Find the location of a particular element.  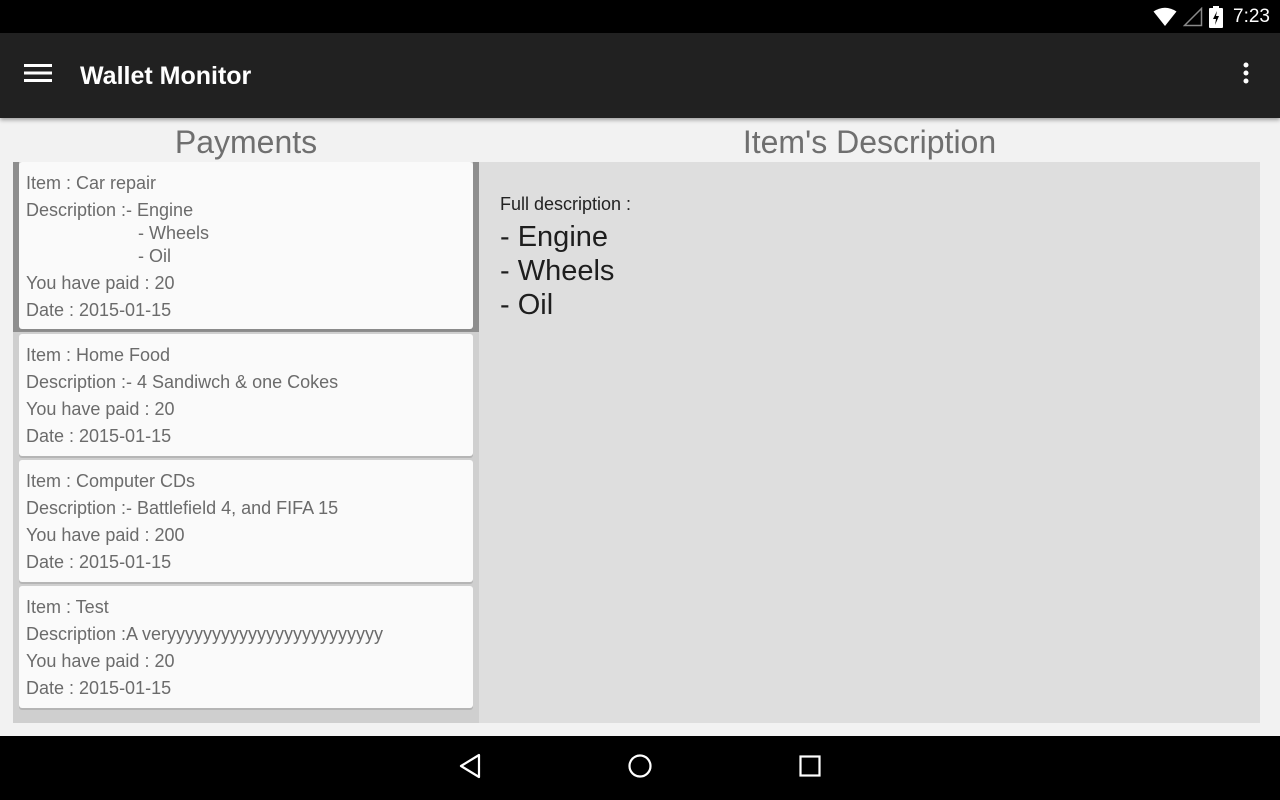

menu-button is located at coordinates (38, 75).